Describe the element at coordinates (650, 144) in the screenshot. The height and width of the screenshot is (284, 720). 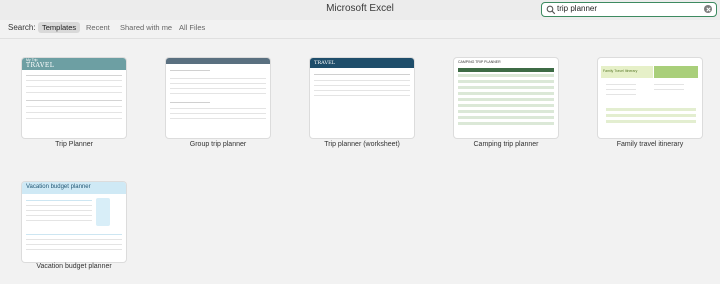
I see `template-name: Family travel itinerary` at that location.